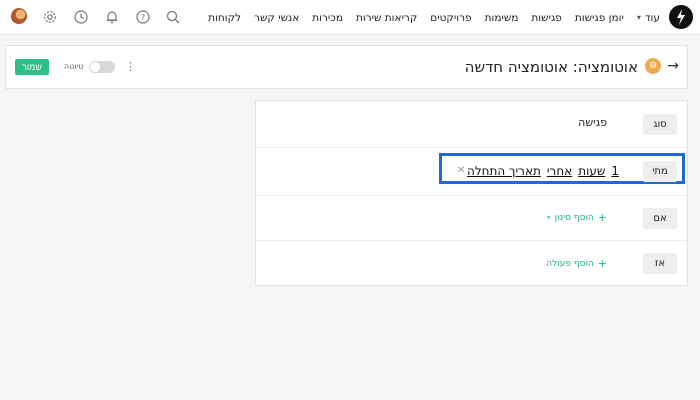 This screenshot has width=700, height=400. Describe the element at coordinates (543, 171) in the screenshot. I see `trigger-condition: 1 שעות אחרי תאריך התחלה` at that location.